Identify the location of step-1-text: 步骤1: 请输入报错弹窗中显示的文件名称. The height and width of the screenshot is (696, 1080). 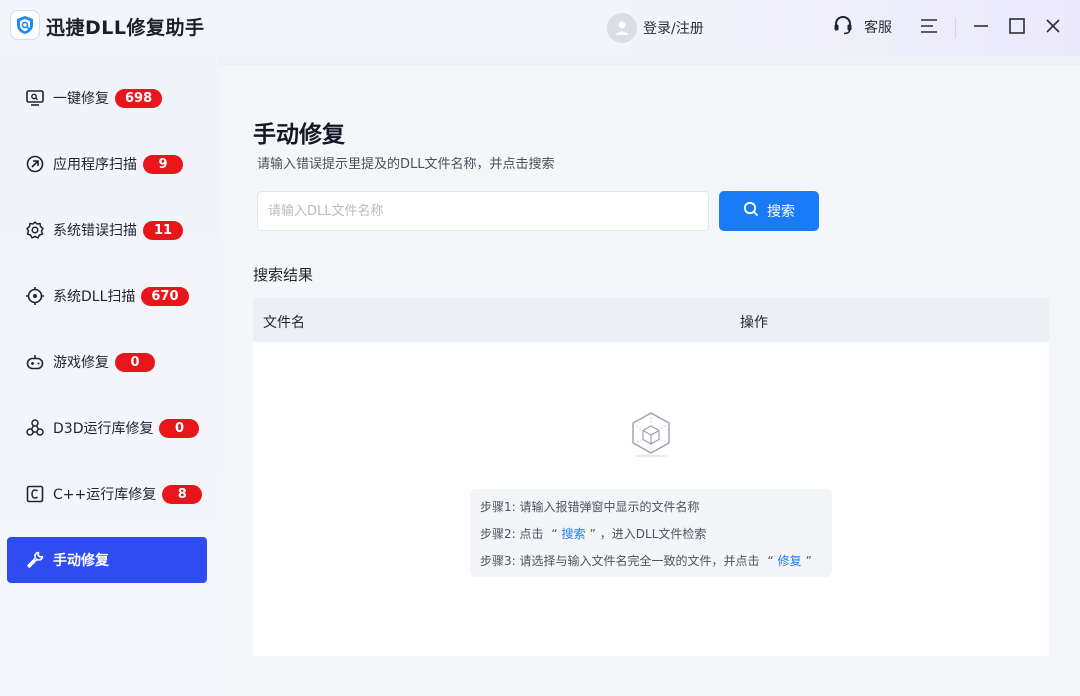
(590, 507).